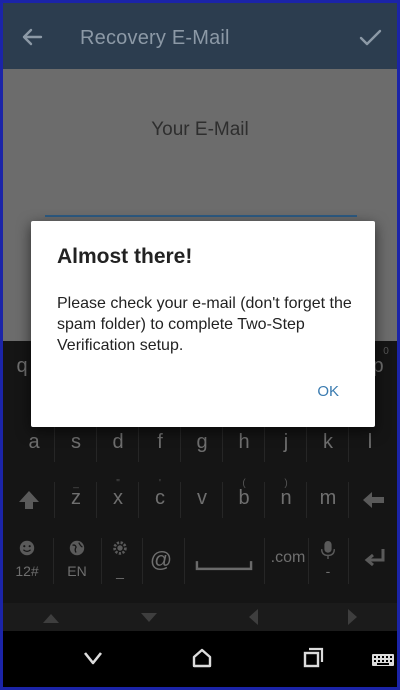  What do you see at coordinates (370, 37) in the screenshot?
I see `check-icon` at bounding box center [370, 37].